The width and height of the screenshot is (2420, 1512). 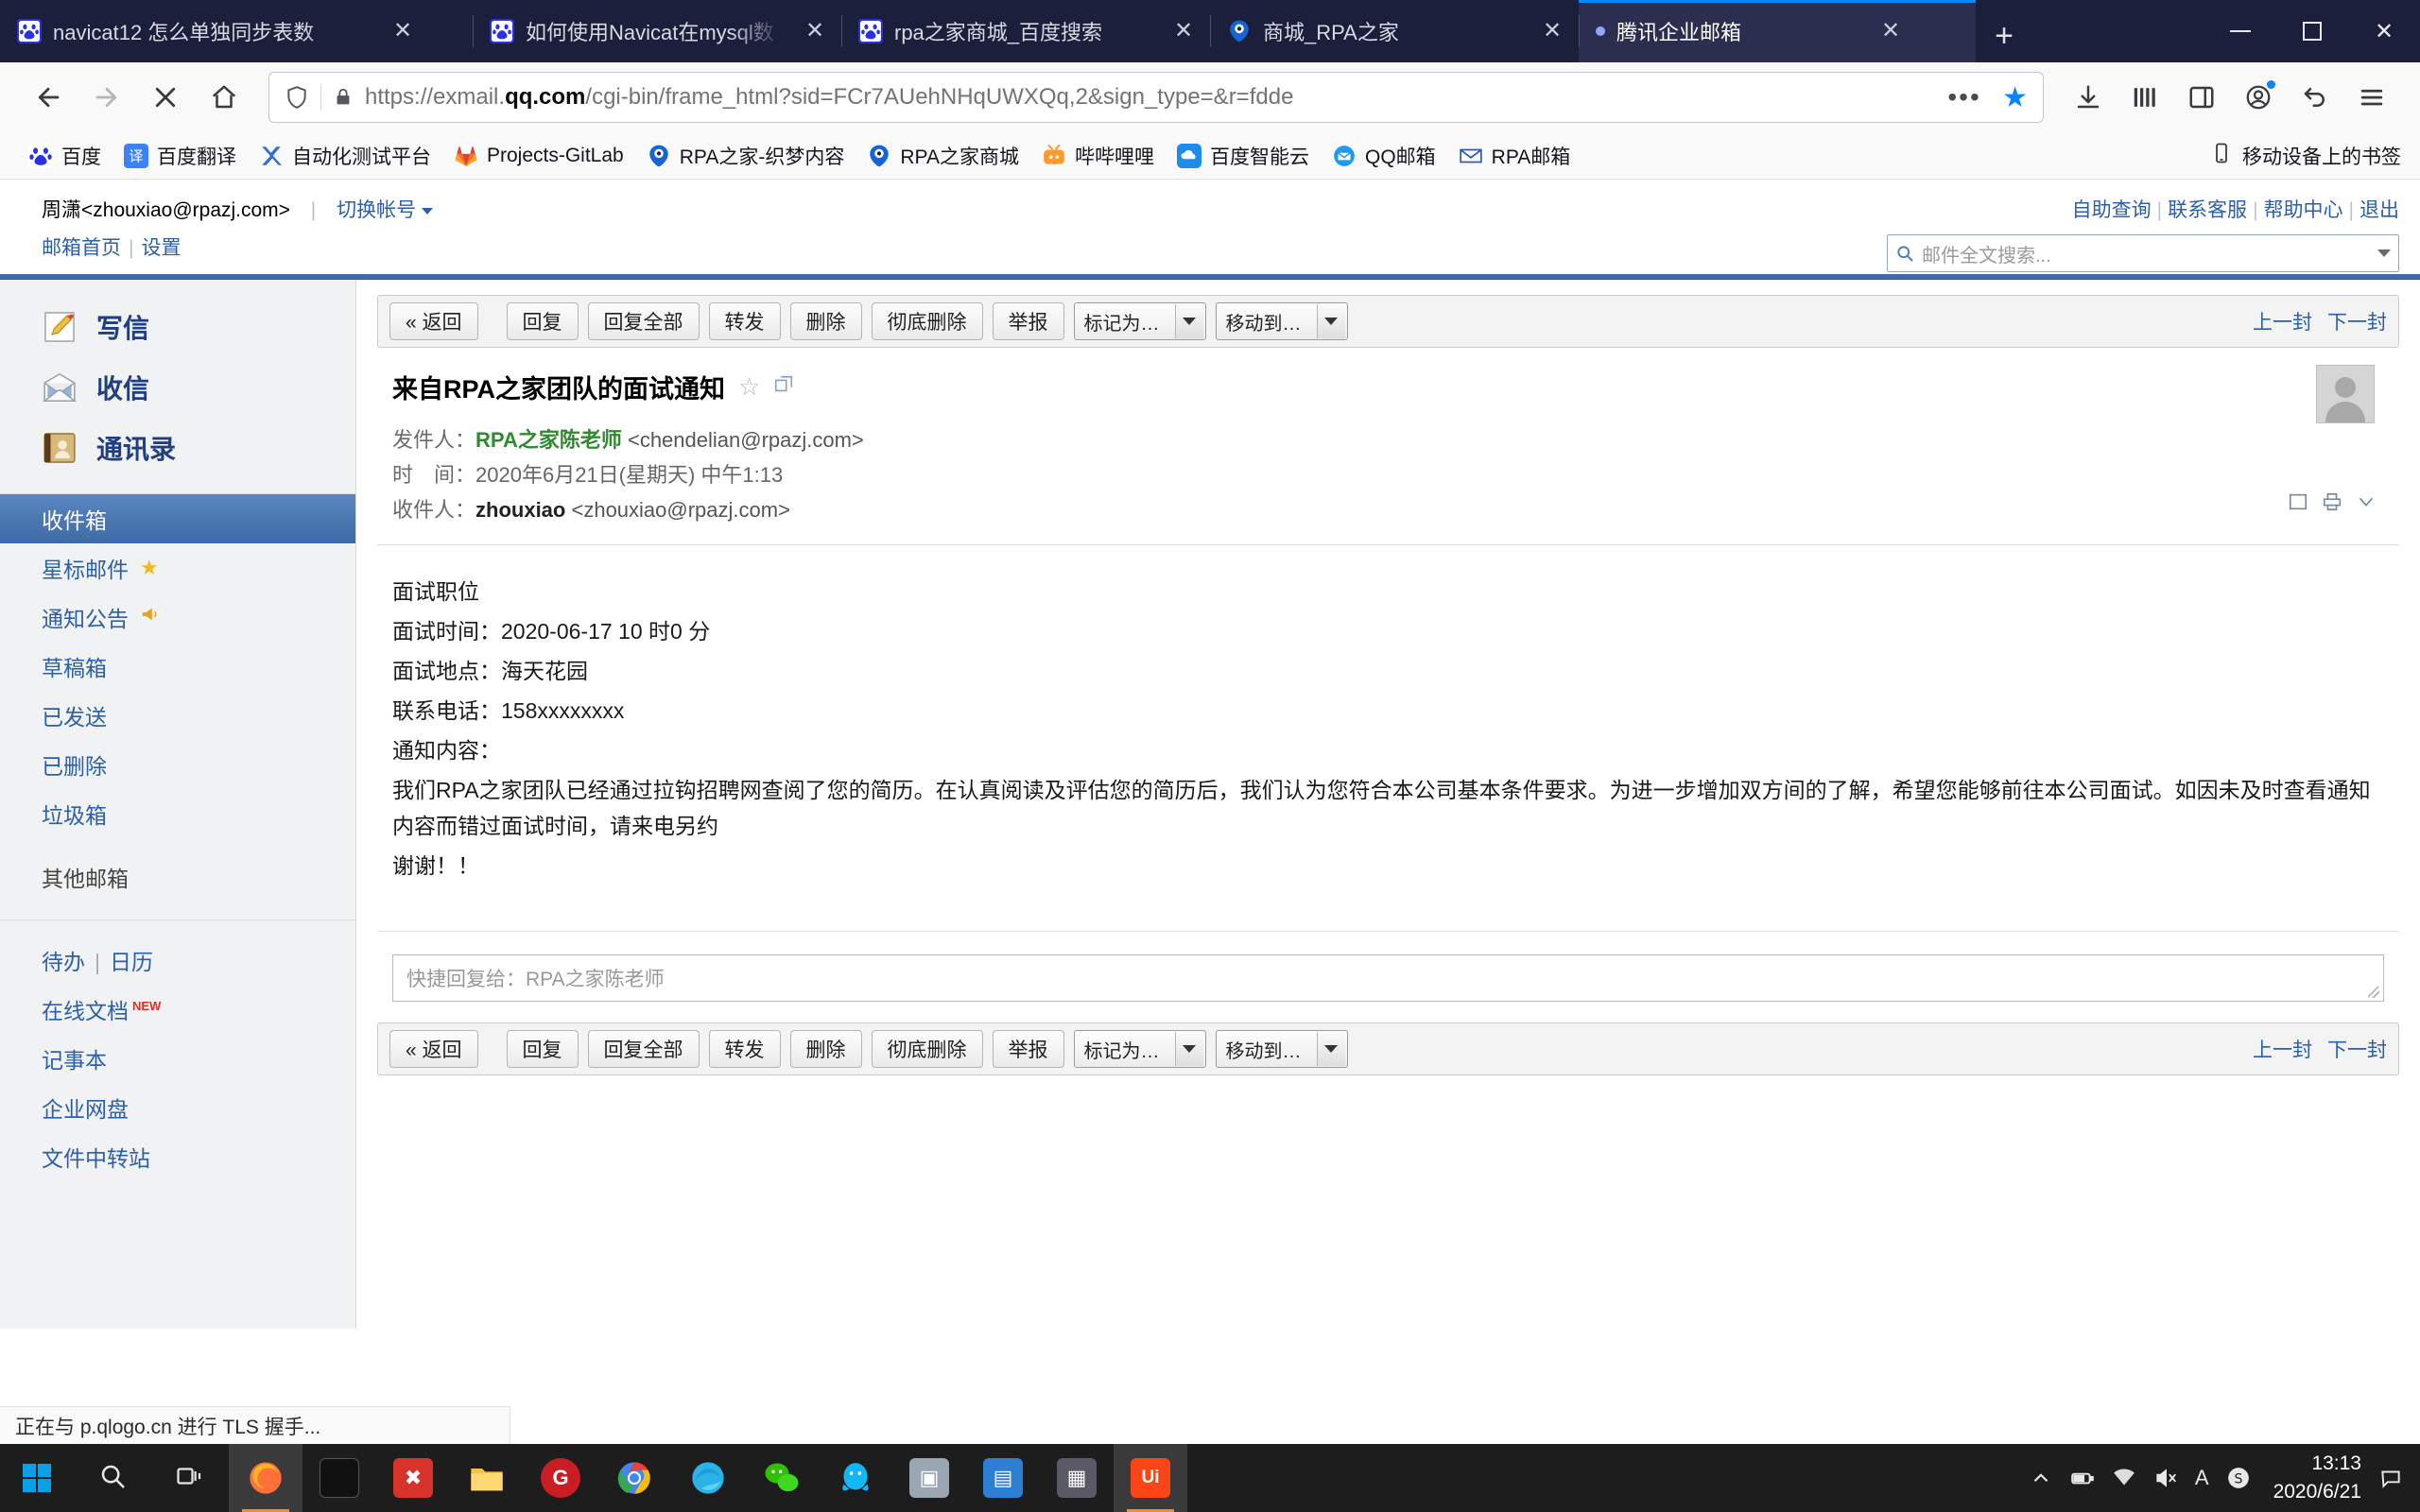 I want to click on start-button, so click(x=37, y=1478).